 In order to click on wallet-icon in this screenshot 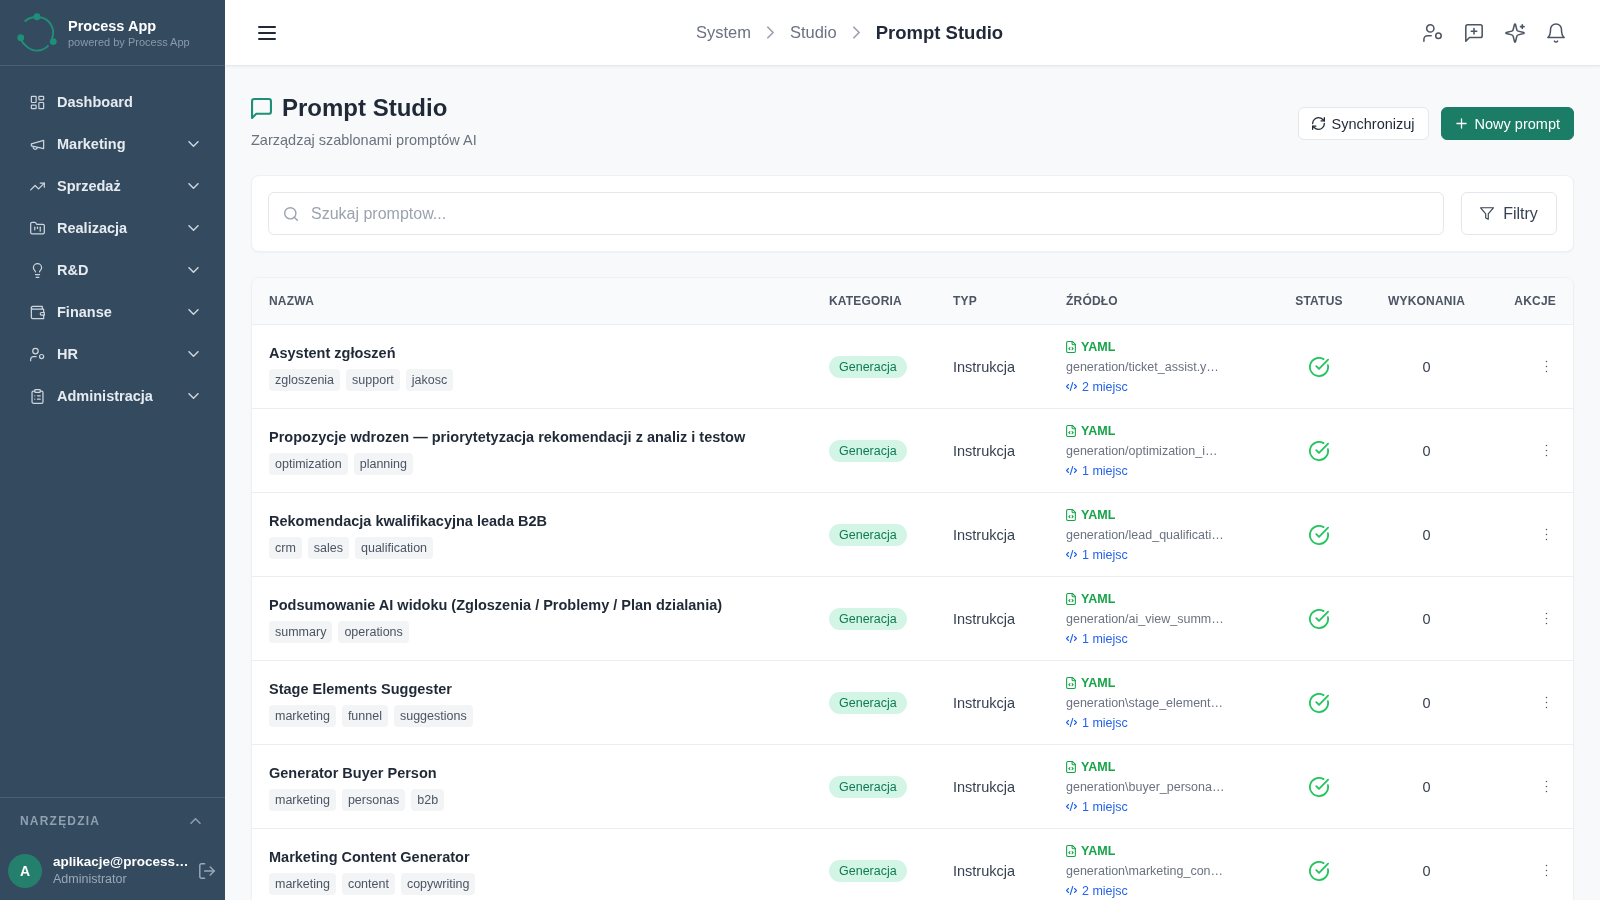, I will do `click(37, 312)`.